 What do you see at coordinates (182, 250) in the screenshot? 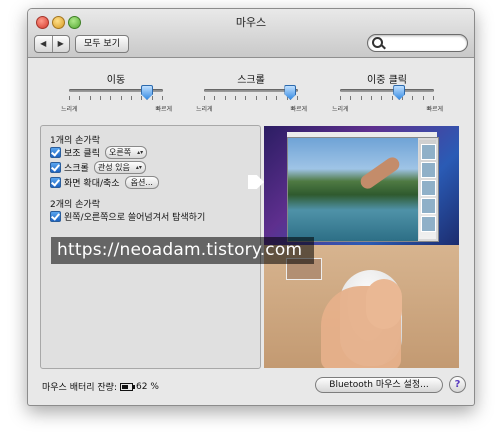
I see `watermark-text: https://neoadam.tistory.com` at bounding box center [182, 250].